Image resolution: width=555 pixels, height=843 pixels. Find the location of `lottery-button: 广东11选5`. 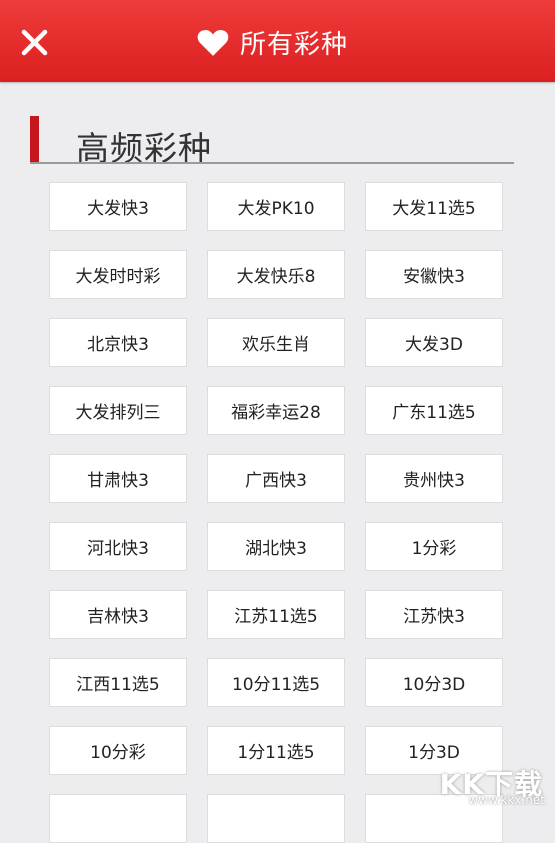

lottery-button: 广东11选5 is located at coordinates (434, 410).